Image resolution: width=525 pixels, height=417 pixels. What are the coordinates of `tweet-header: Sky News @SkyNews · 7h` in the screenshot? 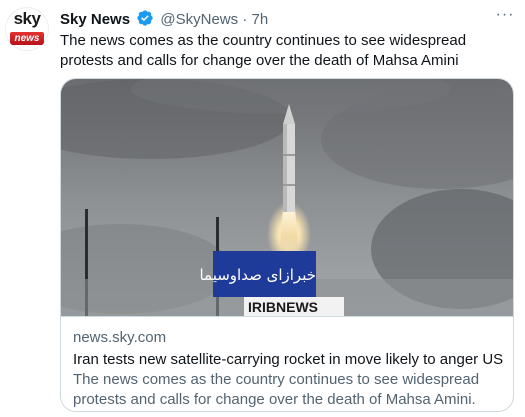 It's located at (164, 20).